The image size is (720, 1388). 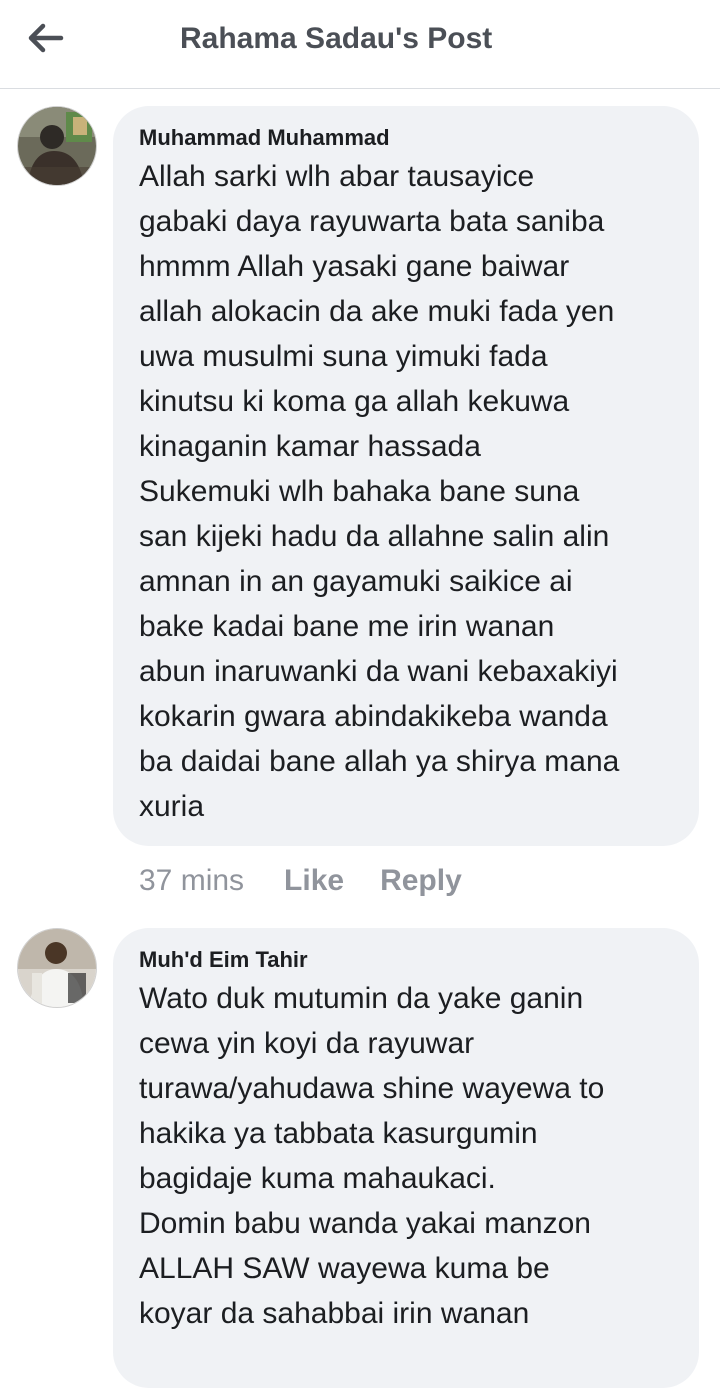 What do you see at coordinates (336, 38) in the screenshot?
I see `page-title: Rahama Sadau's Post` at bounding box center [336, 38].